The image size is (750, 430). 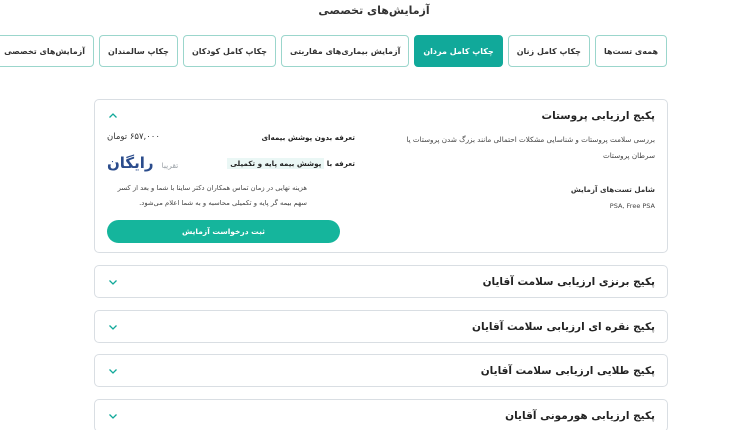 I want to click on tab-children-checkup: چکاپ کامل کودکان, so click(x=230, y=51).